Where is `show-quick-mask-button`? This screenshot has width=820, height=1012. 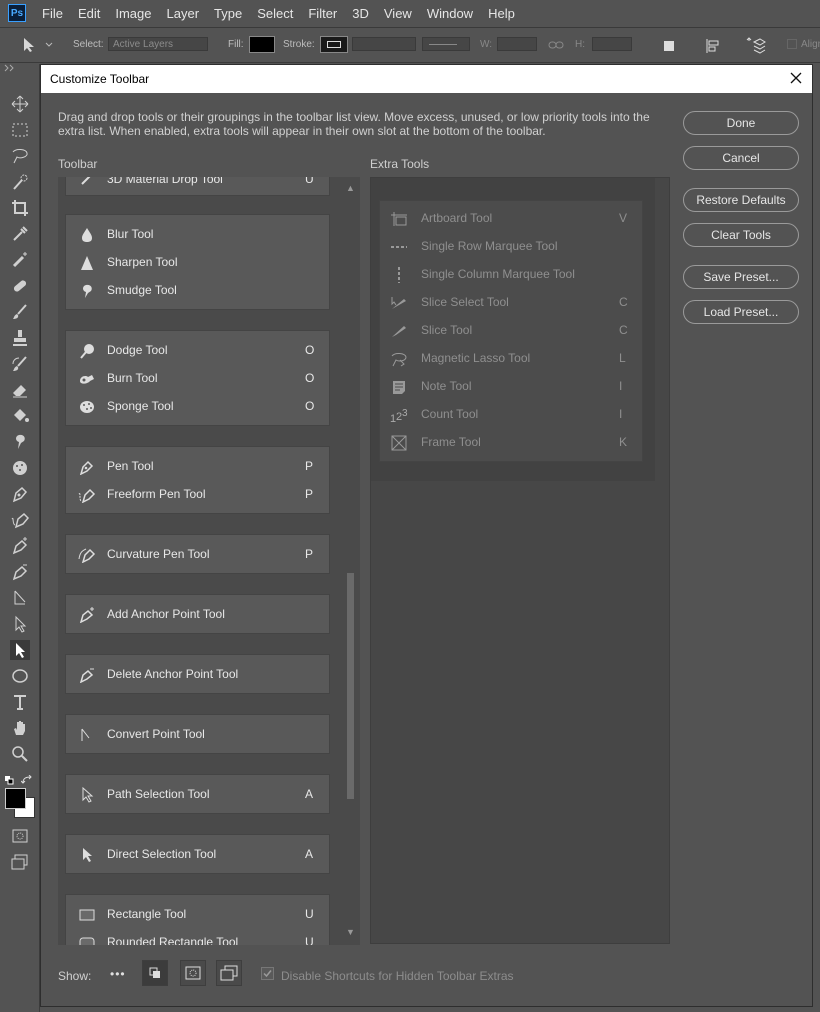
show-quick-mask-button is located at coordinates (193, 973).